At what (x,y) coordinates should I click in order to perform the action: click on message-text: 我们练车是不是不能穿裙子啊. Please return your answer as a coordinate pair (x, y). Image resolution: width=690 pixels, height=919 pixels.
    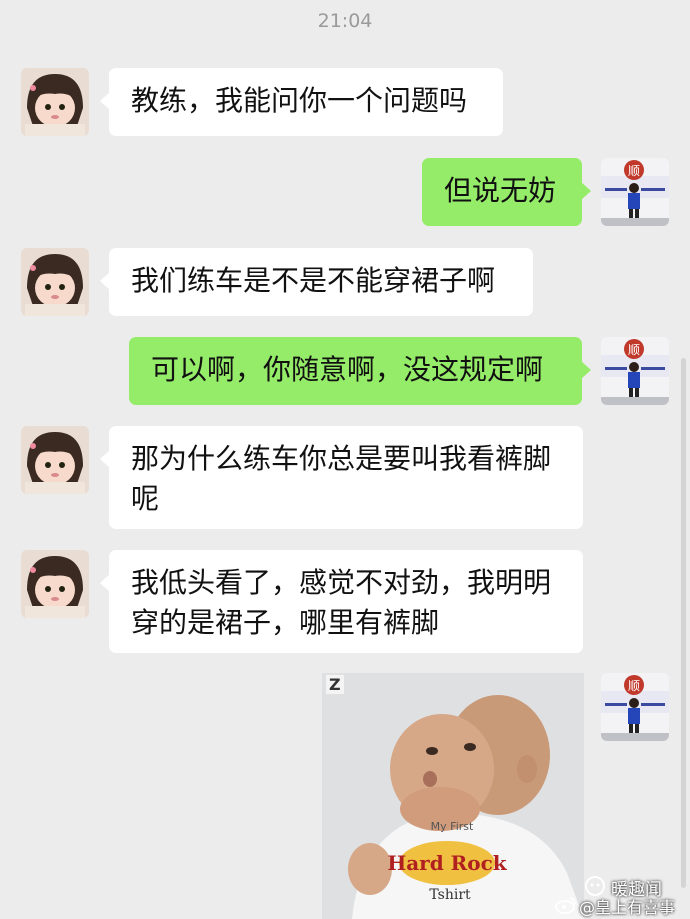
    Looking at the image, I should click on (313, 280).